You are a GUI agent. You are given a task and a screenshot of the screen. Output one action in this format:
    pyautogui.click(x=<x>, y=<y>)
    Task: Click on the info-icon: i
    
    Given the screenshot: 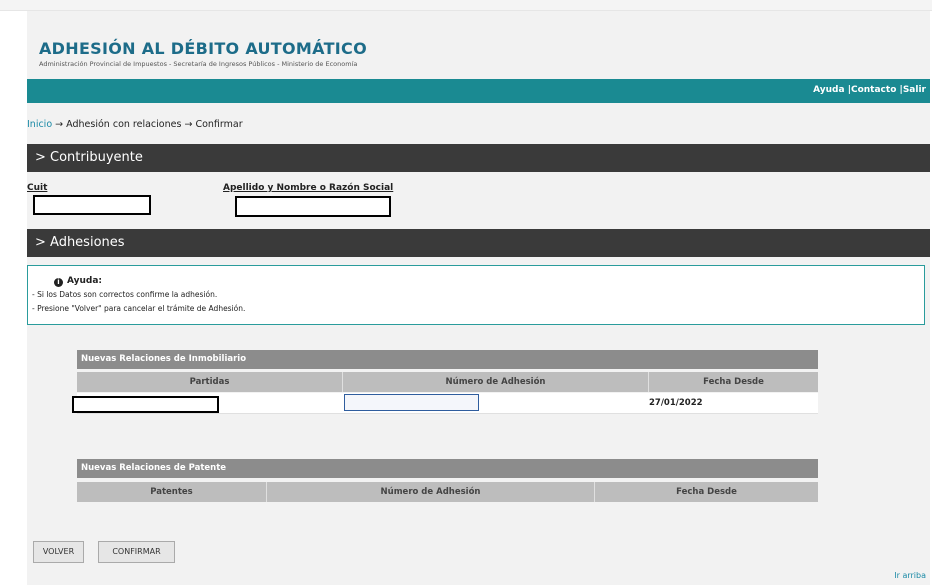 What is the action you would take?
    pyautogui.click(x=58, y=282)
    